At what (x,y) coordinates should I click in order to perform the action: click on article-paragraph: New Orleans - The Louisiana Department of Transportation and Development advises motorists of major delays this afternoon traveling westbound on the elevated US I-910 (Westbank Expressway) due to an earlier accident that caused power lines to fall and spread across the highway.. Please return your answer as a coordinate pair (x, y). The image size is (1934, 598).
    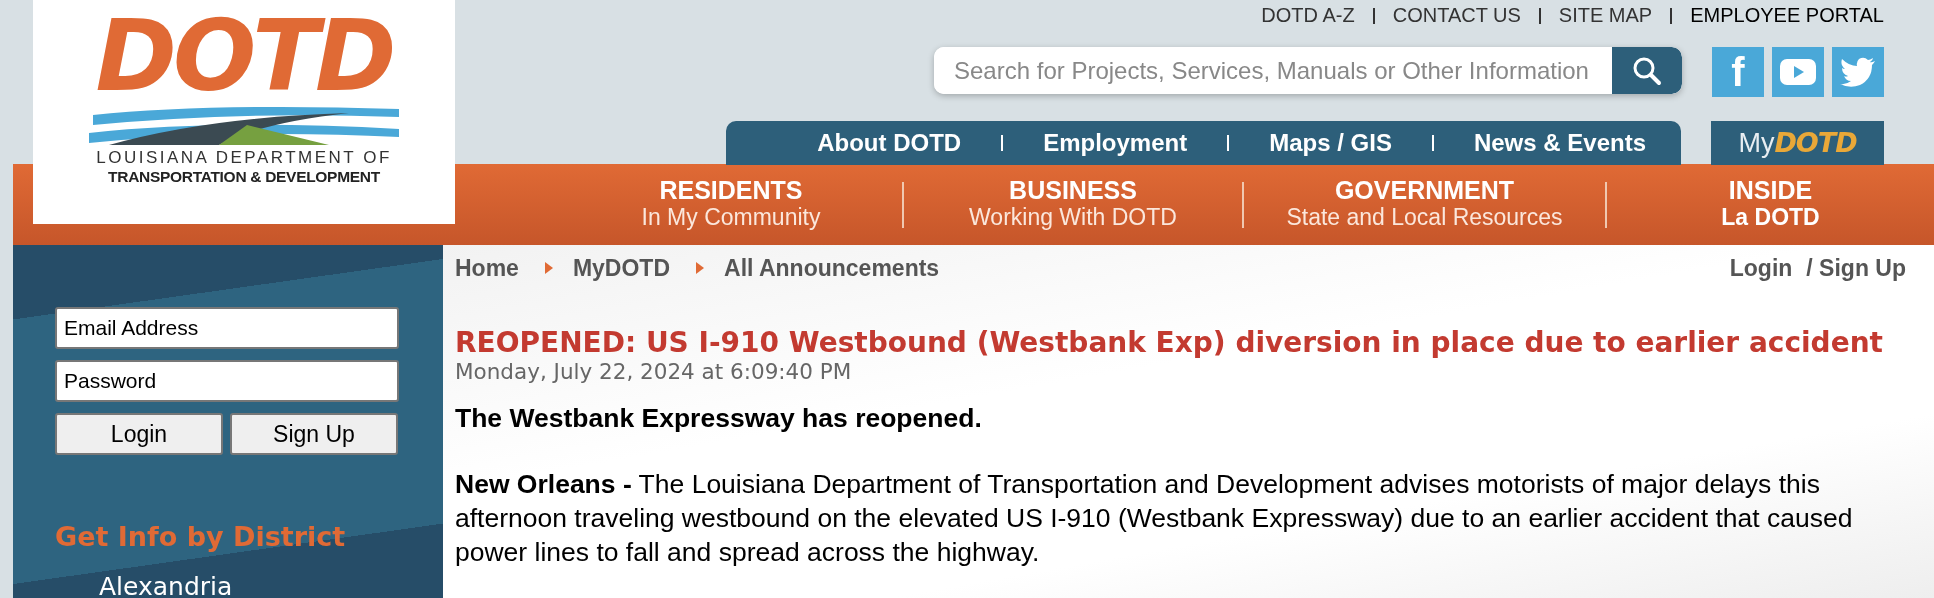
    Looking at the image, I should click on (1154, 518).